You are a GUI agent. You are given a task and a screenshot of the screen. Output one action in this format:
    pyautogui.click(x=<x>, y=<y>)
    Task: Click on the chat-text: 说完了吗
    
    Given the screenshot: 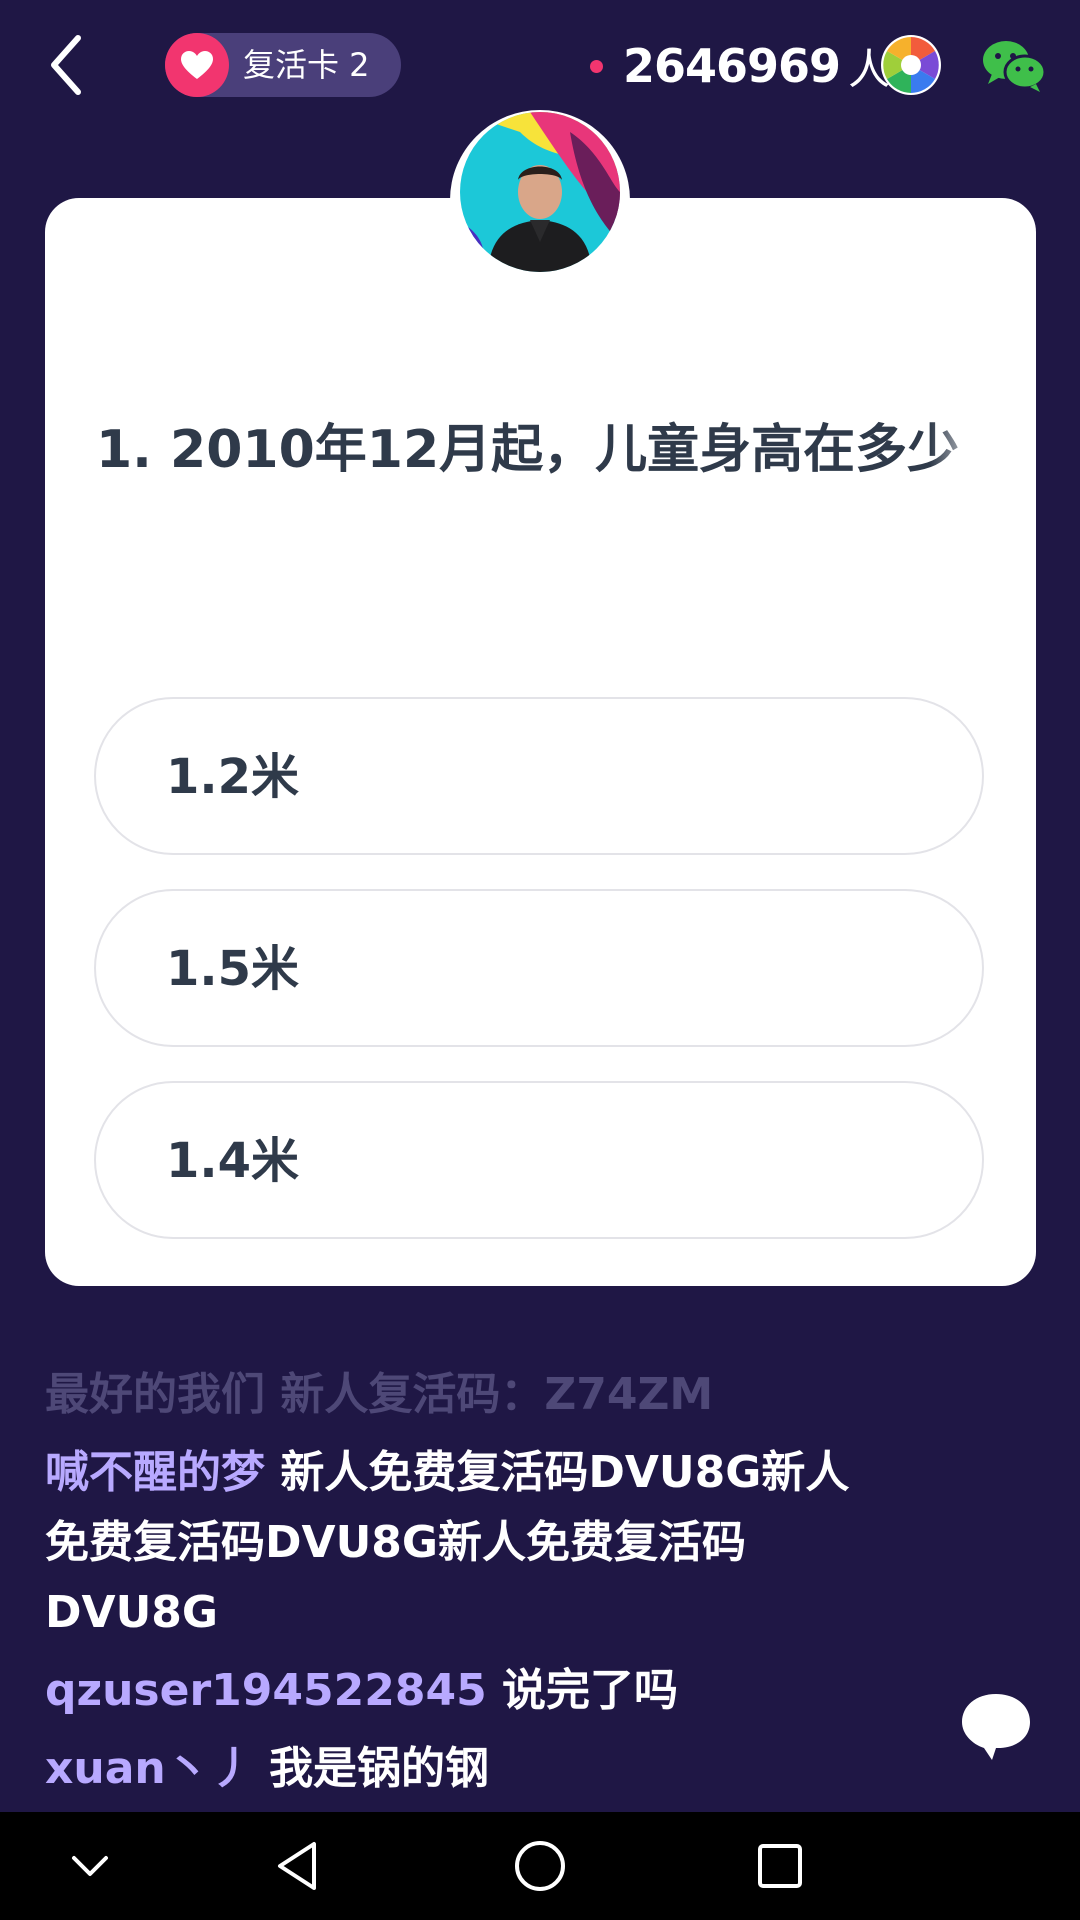 What is the action you would take?
    pyautogui.click(x=590, y=1690)
    